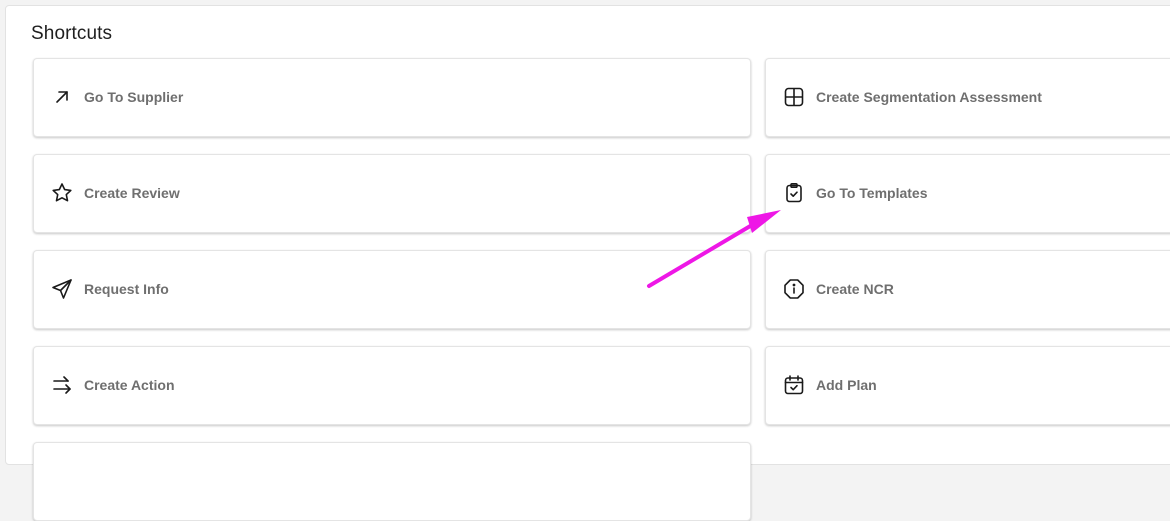  What do you see at coordinates (392, 481) in the screenshot?
I see `next-shortcut-card` at bounding box center [392, 481].